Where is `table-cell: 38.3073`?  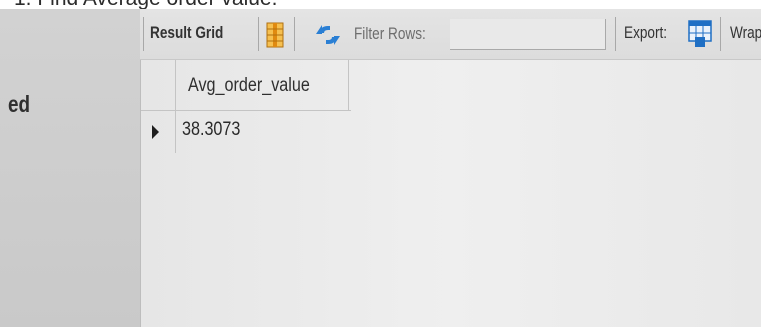
table-cell: 38.3073 is located at coordinates (262, 132).